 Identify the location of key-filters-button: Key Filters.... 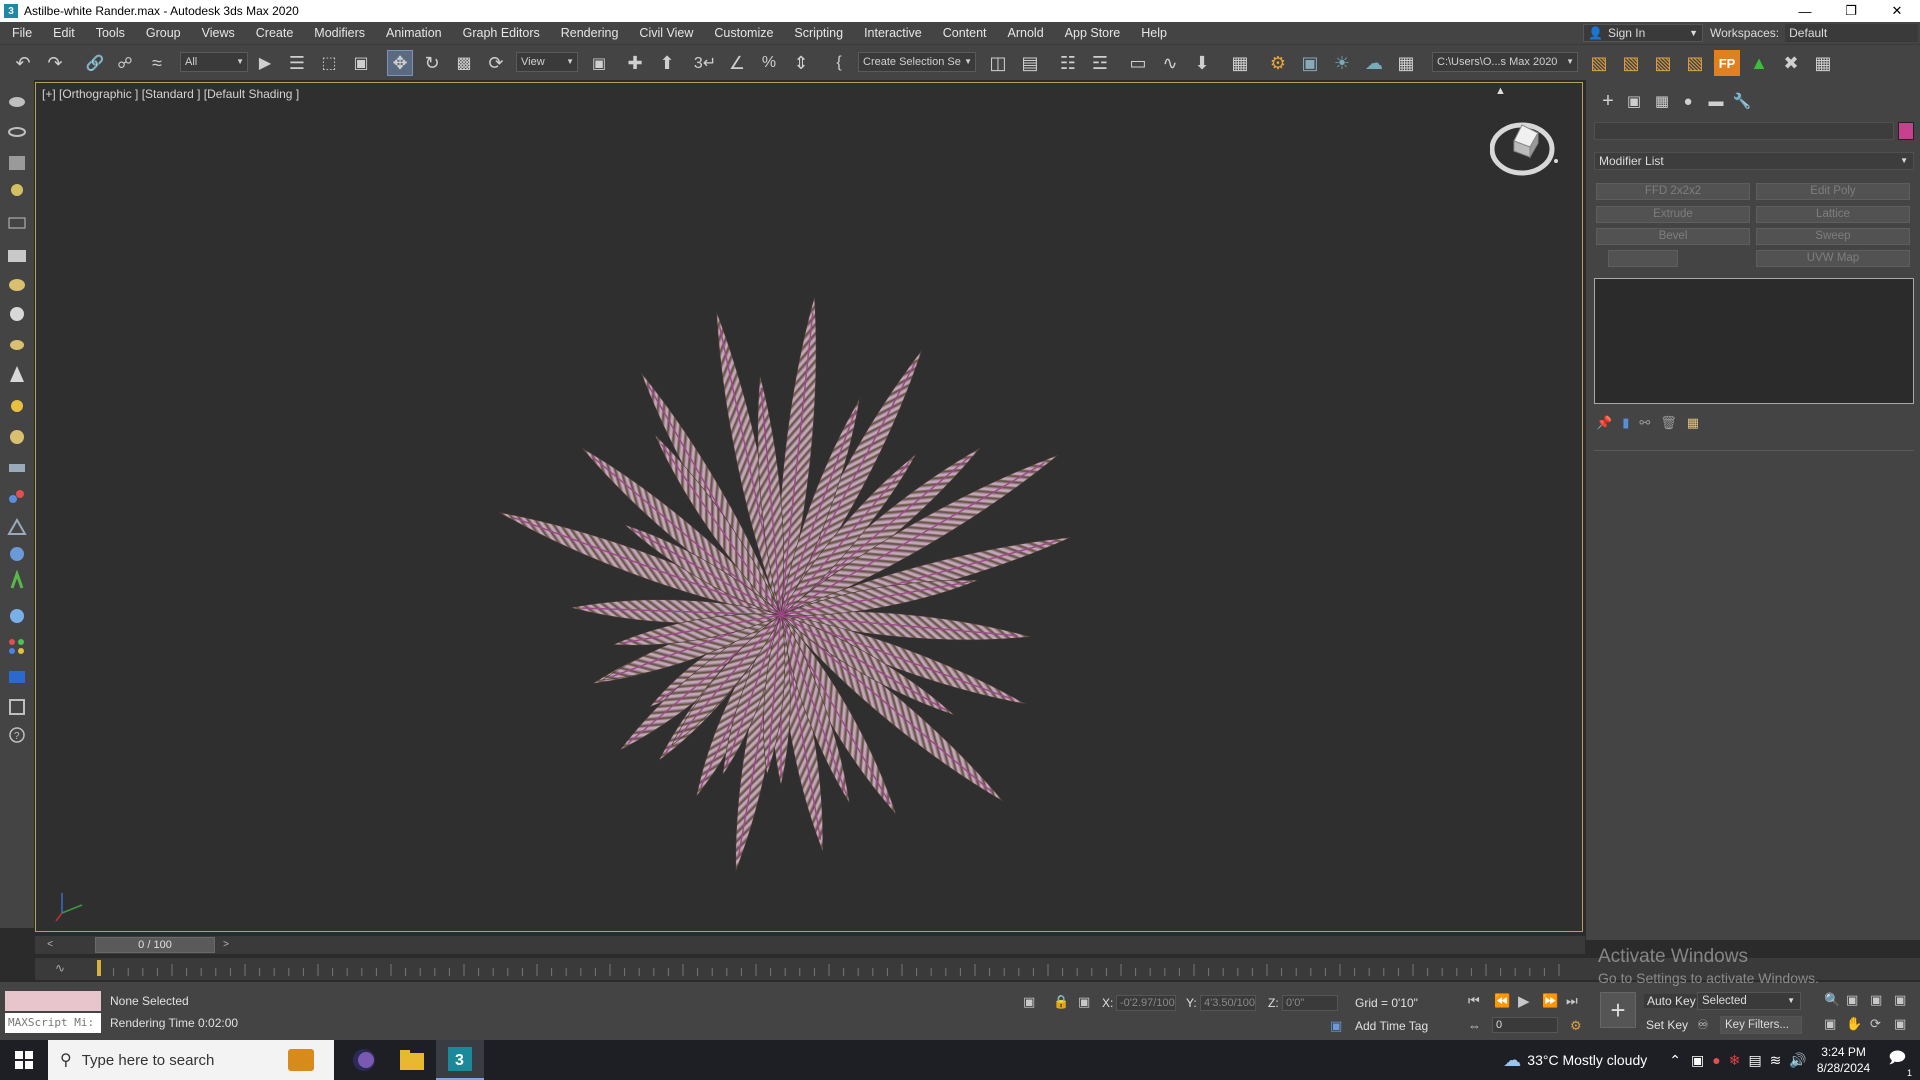
(1761, 1025).